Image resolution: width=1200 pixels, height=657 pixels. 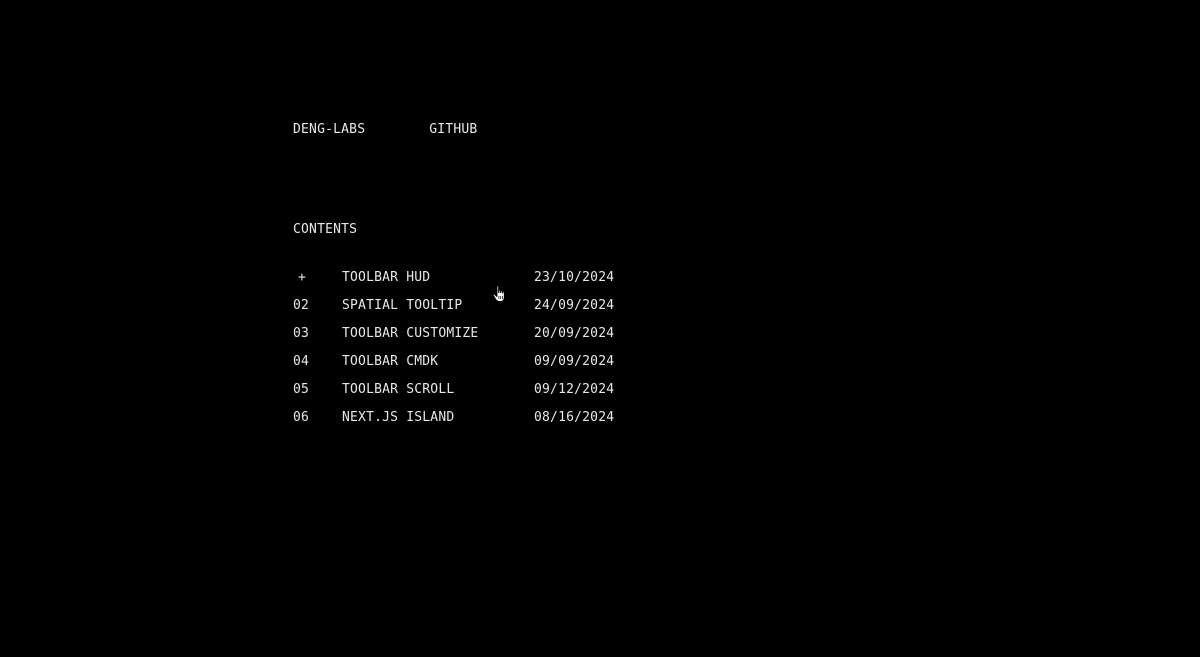 I want to click on list-item-toolbar-hud: + TOOLBAR HUD 23/10/2024, so click(x=453, y=284).